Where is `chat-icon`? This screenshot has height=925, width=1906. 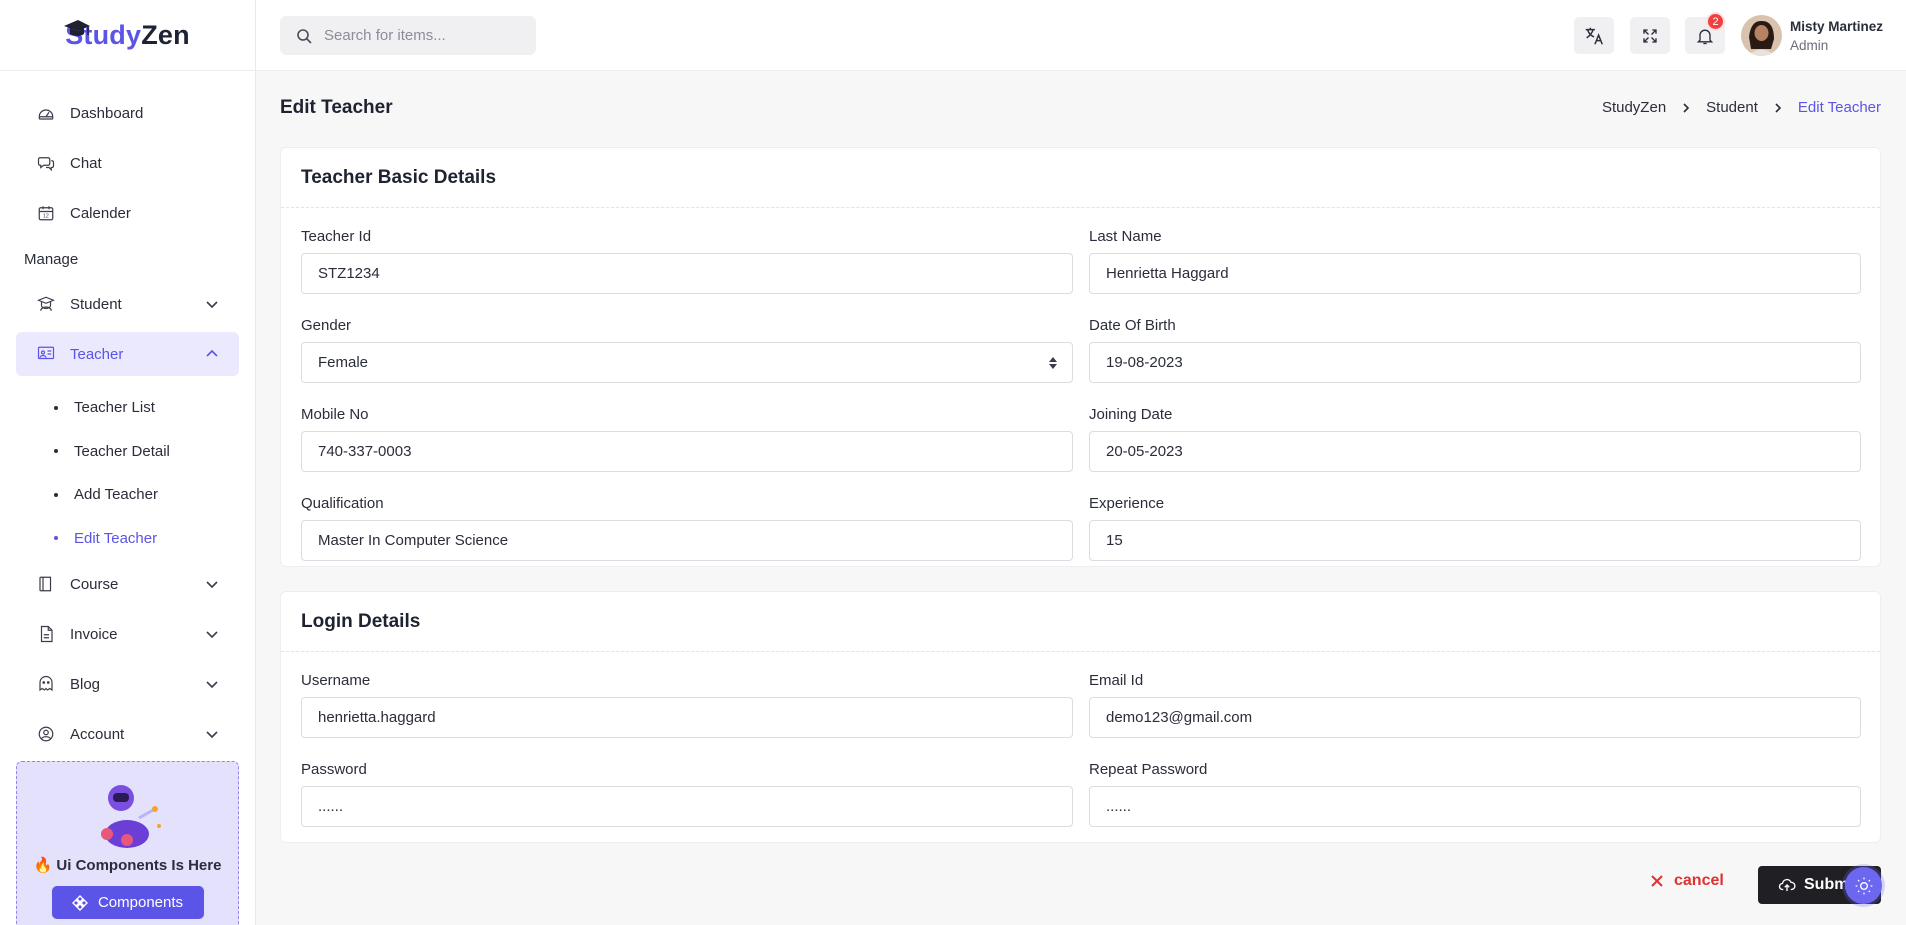 chat-icon is located at coordinates (46, 163).